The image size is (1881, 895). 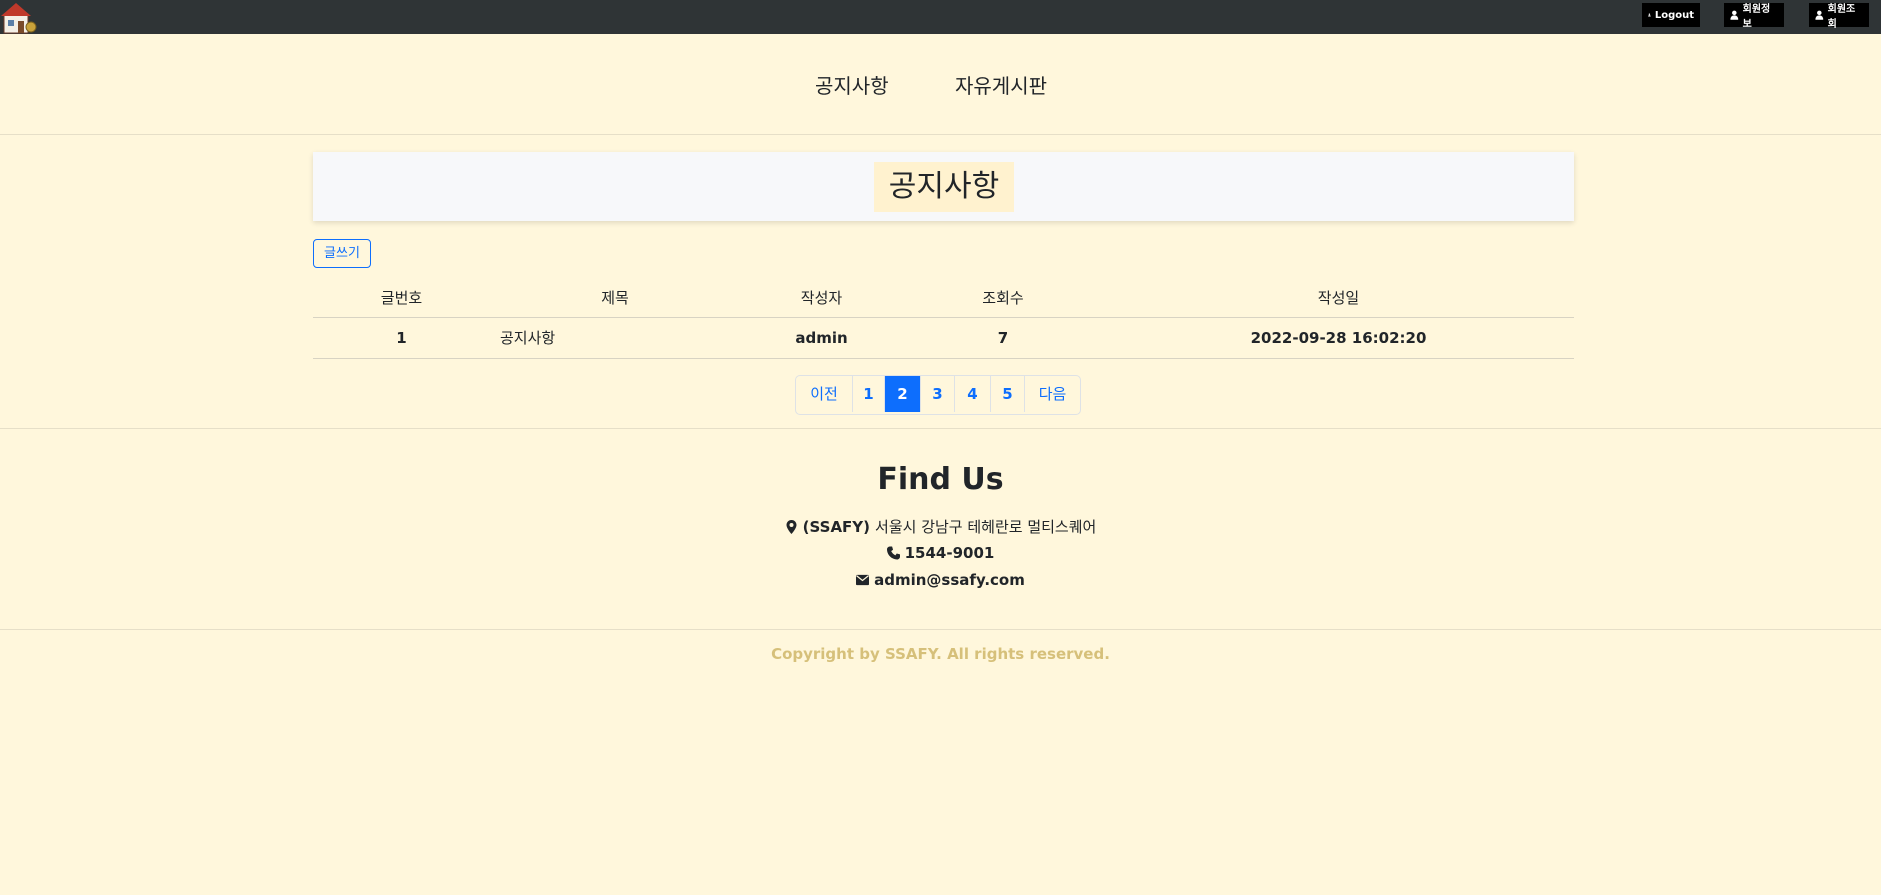 What do you see at coordinates (940, 654) in the screenshot?
I see `copyright-text: Copyright by SSAFY. All rights reserved.` at bounding box center [940, 654].